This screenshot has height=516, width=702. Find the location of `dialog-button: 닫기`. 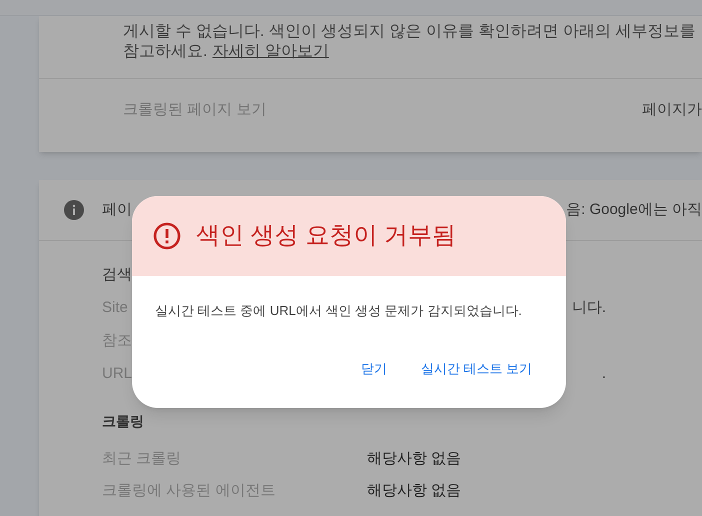

dialog-button: 닫기 is located at coordinates (373, 368).